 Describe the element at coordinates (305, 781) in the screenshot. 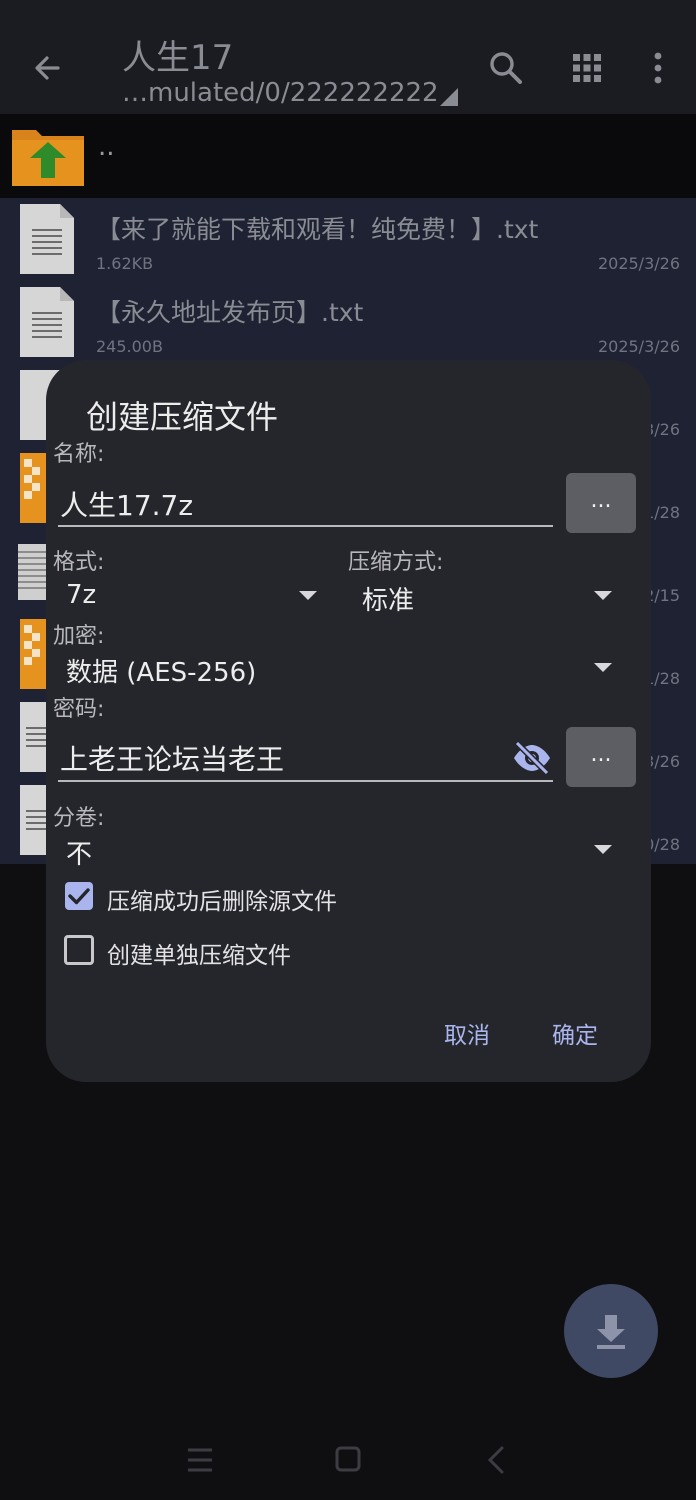

I see `password-underline` at that location.